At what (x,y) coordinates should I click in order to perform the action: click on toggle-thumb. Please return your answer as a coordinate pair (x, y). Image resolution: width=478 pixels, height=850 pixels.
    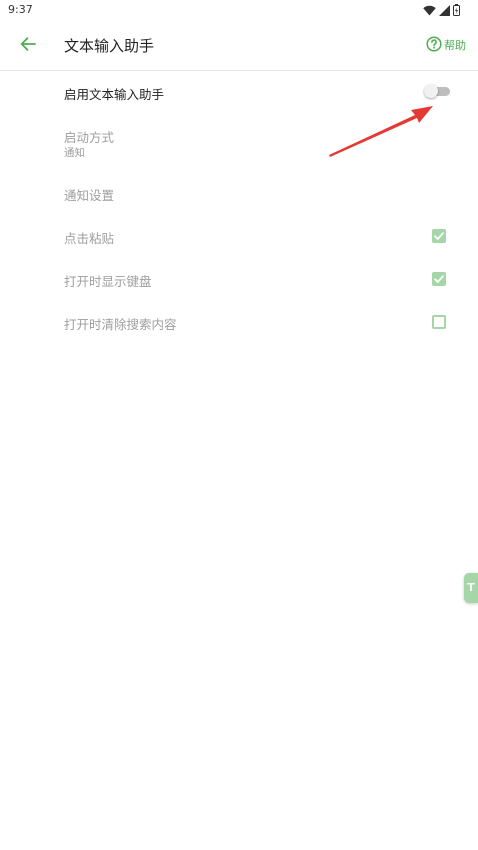
    Looking at the image, I should click on (431, 91).